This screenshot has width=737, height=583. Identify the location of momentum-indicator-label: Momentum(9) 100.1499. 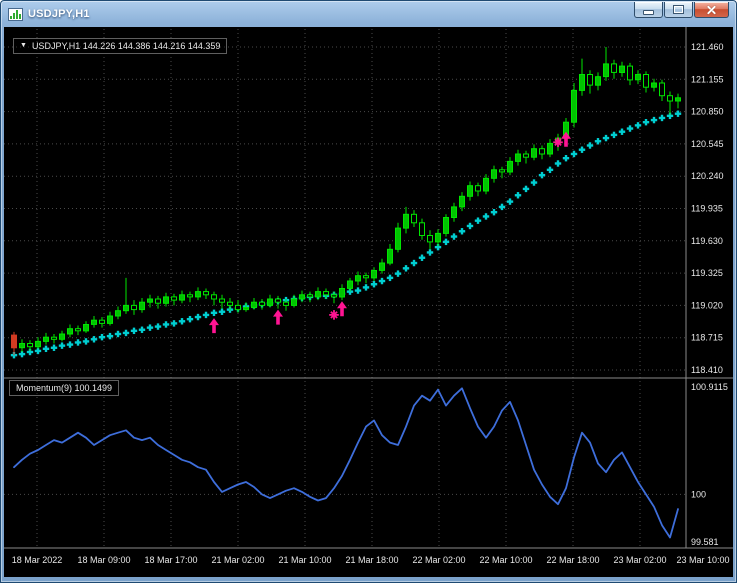
(64, 388).